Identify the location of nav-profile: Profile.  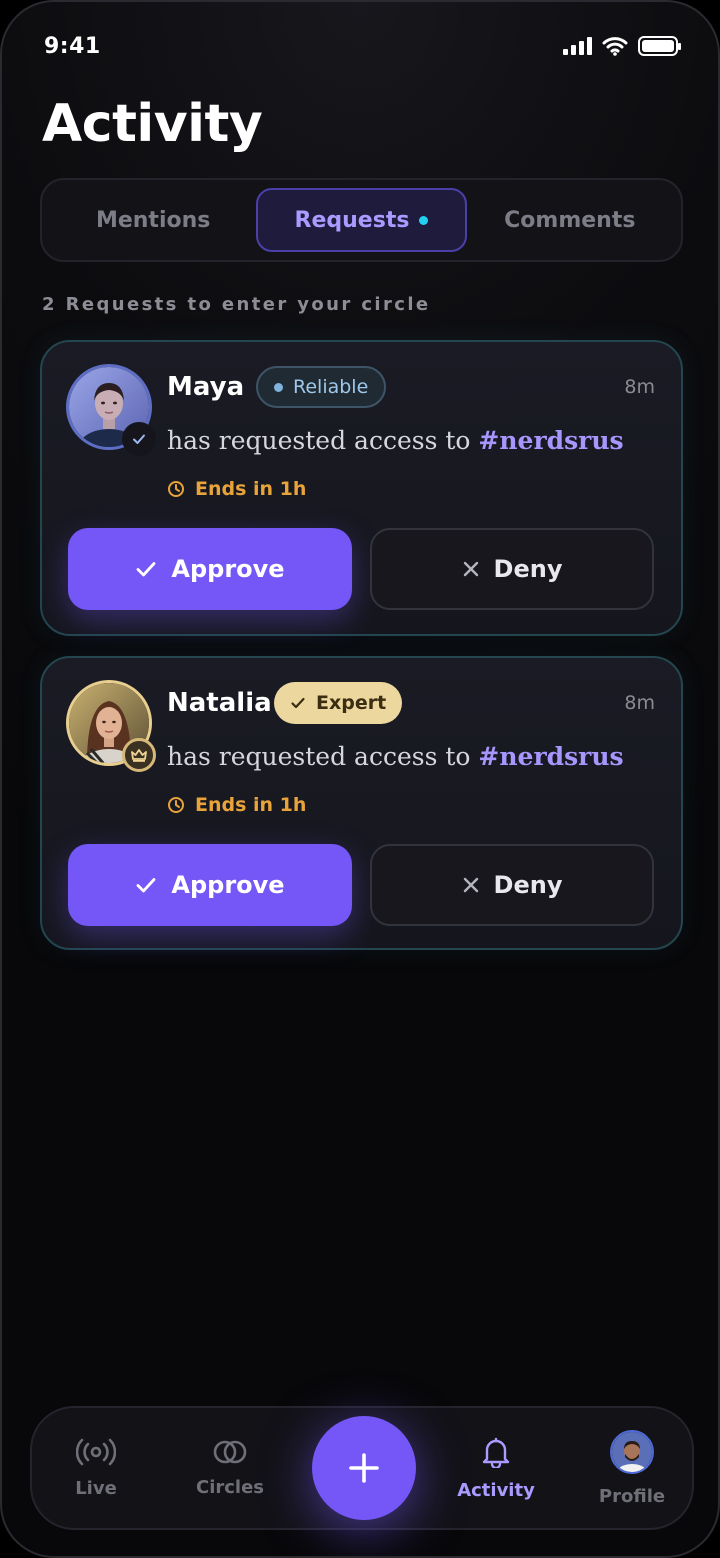
(632, 1468).